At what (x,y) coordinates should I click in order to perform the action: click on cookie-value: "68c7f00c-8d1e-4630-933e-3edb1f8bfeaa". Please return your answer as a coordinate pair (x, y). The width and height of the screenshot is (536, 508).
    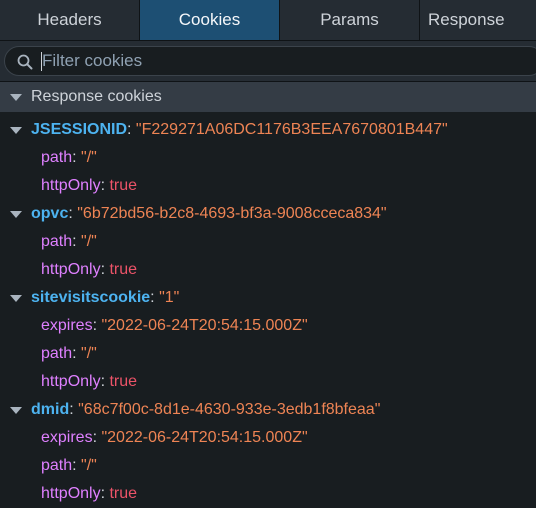
    Looking at the image, I should click on (229, 409).